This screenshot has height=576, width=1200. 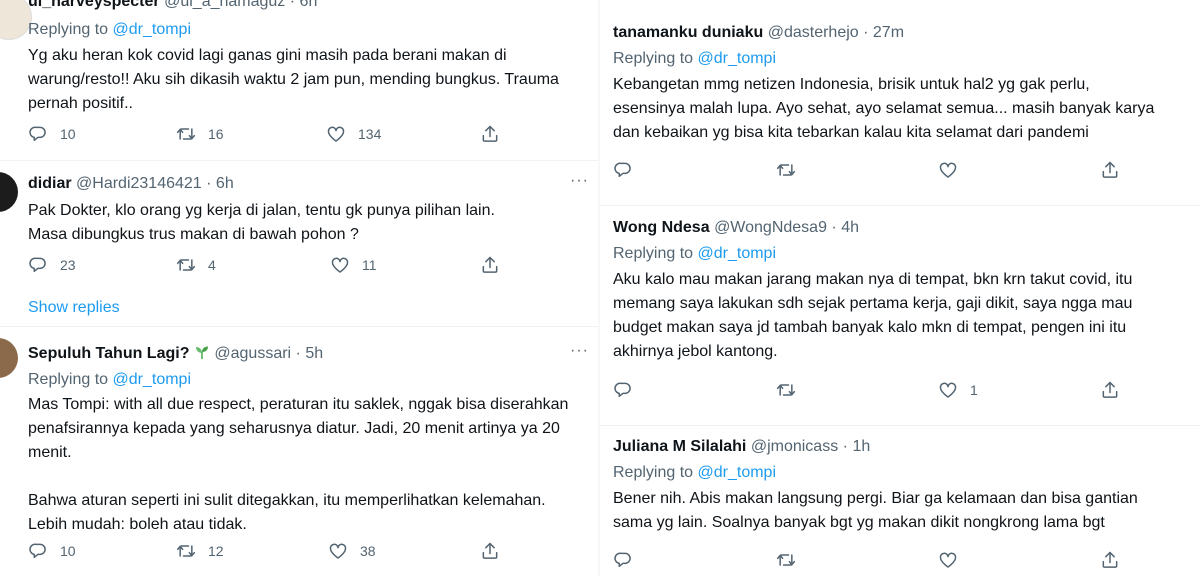 I want to click on user-handle: @dasterhejo, so click(x=813, y=32).